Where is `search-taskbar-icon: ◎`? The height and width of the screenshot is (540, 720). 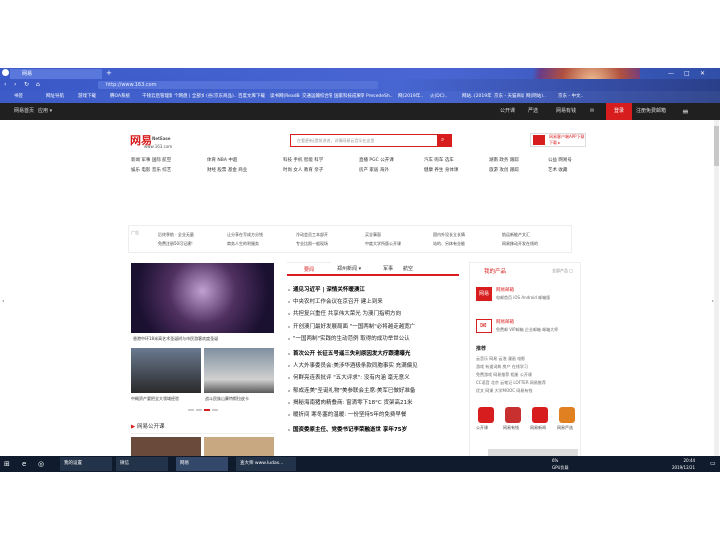 search-taskbar-icon: ◎ is located at coordinates (41, 464).